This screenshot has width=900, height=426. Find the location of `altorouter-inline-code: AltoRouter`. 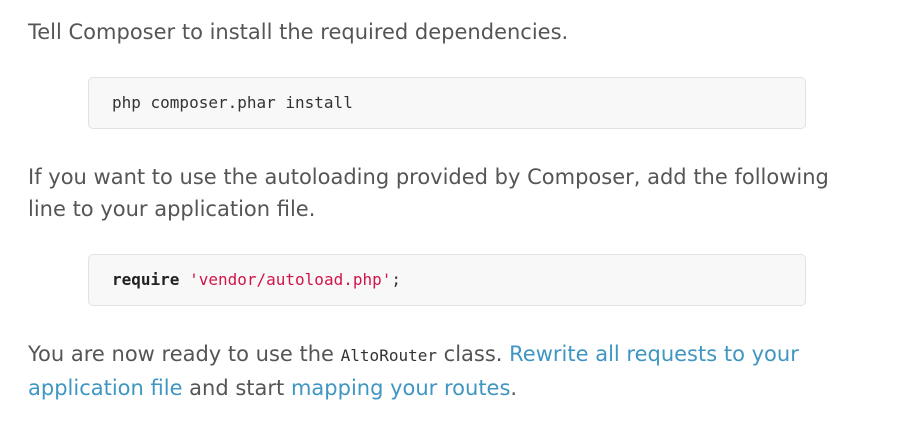

altorouter-inline-code: AltoRouter is located at coordinates (388, 355).